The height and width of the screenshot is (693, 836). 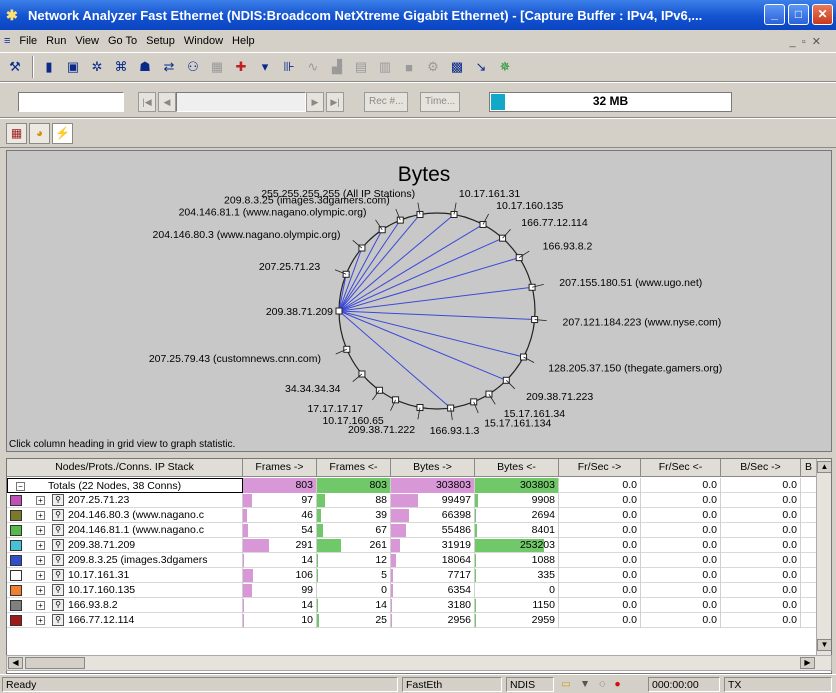 I want to click on expert-icon: ✵, so click(x=505, y=67).